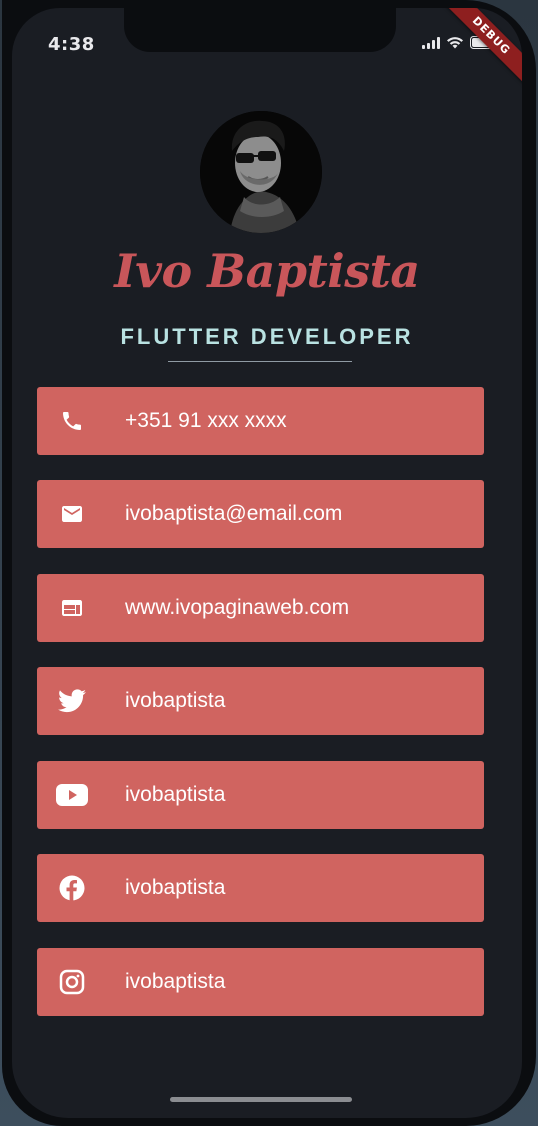  I want to click on cellular-signal-icon, so click(431, 42).